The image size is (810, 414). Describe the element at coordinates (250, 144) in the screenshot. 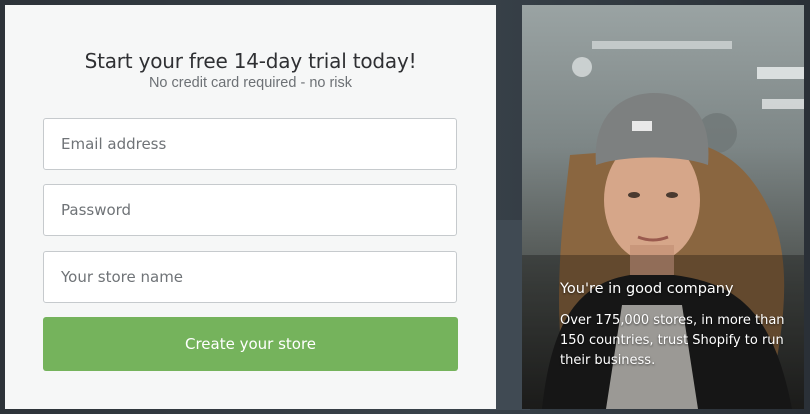

I see `email-field` at that location.